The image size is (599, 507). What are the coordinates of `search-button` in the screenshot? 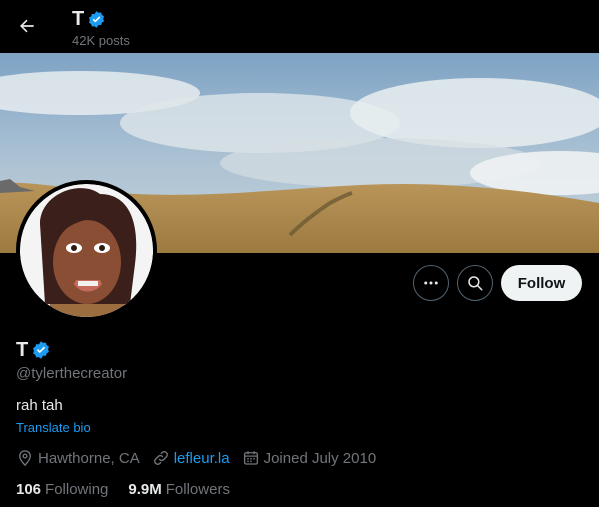 It's located at (475, 283).